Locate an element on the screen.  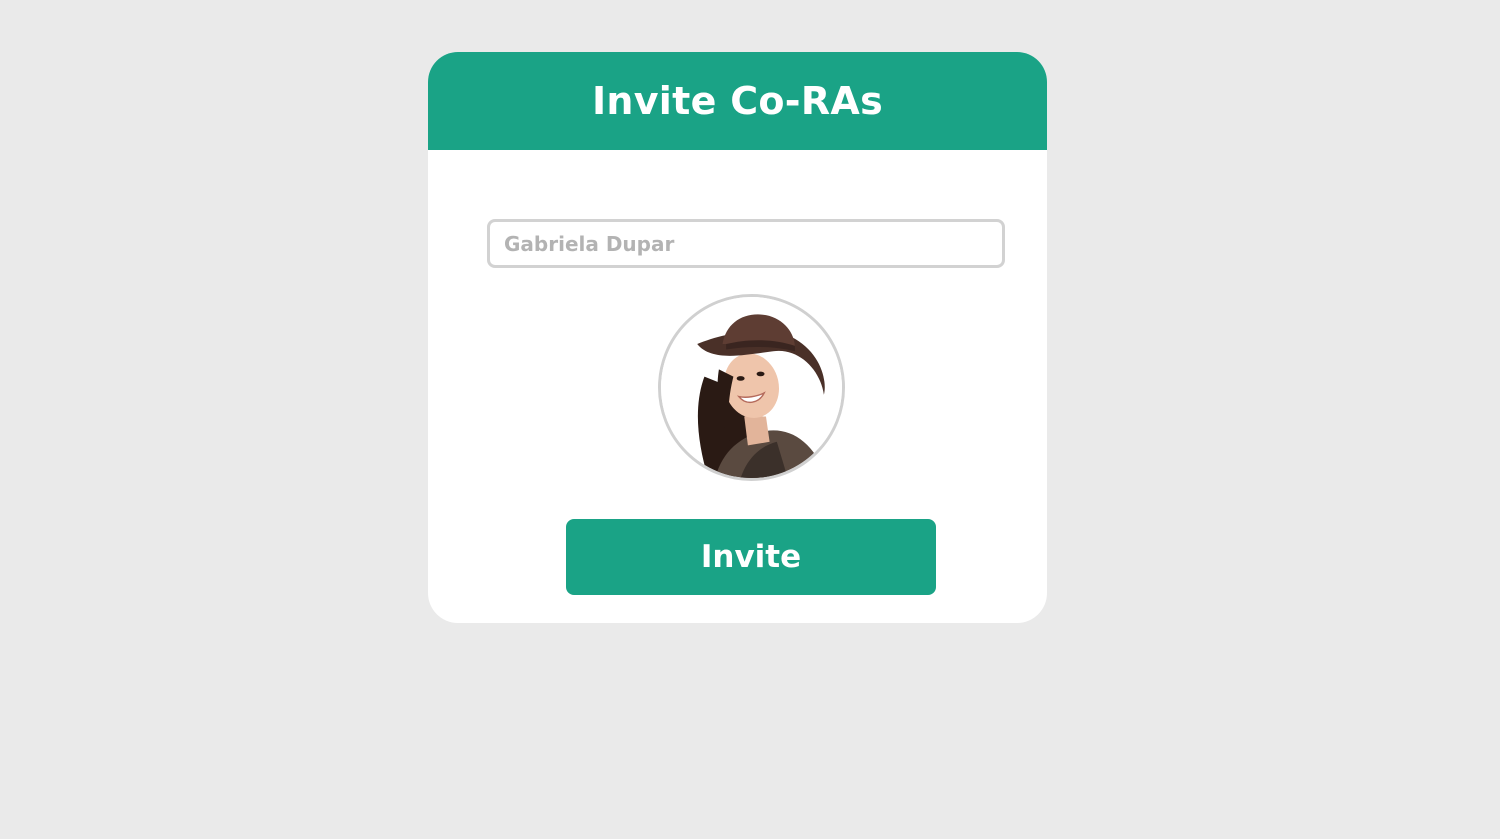
name-input is located at coordinates (746, 243).